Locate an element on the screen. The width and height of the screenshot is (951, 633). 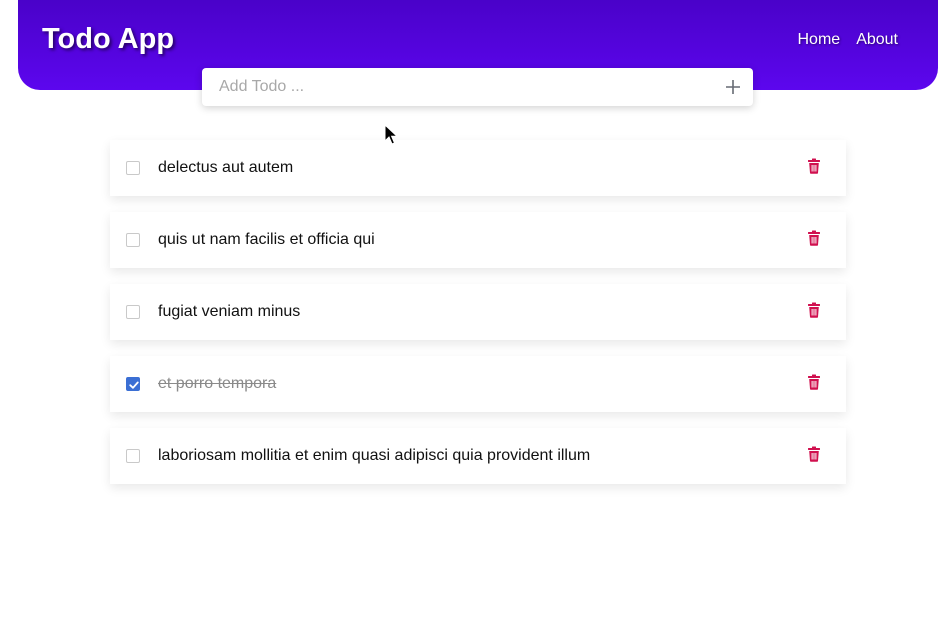
todo-text: quis ut nam facilis et officia qui is located at coordinates (266, 239).